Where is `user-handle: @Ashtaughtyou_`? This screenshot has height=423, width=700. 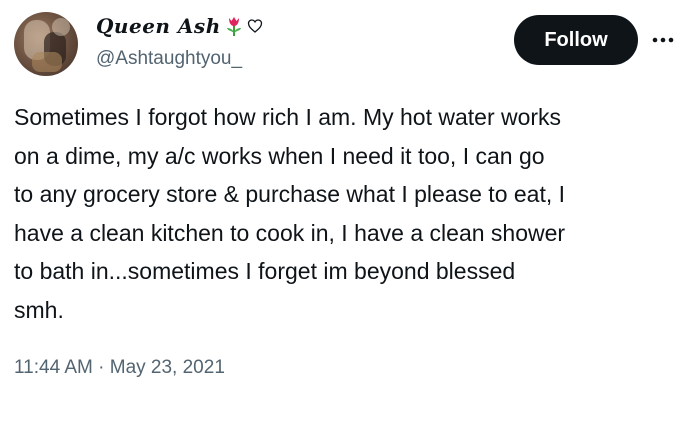
user-handle: @Ashtaughtyou_ is located at coordinates (169, 59).